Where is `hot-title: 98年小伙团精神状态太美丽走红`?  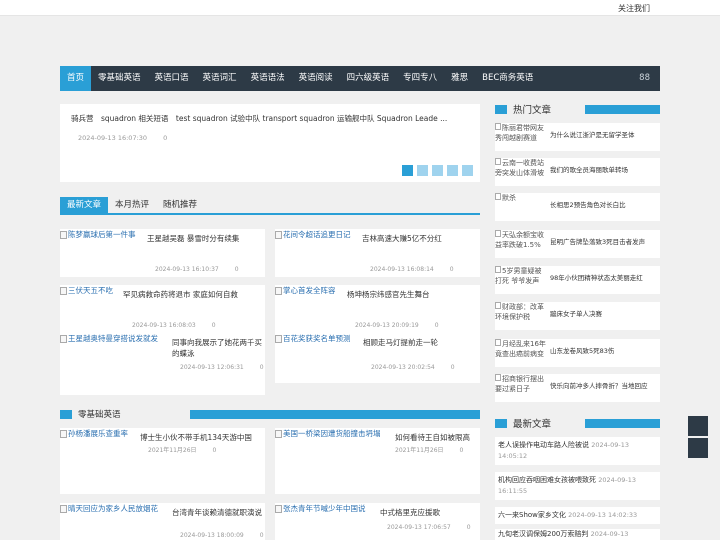
hot-title: 98年小伙团精神状态太美丽走红 is located at coordinates (604, 278).